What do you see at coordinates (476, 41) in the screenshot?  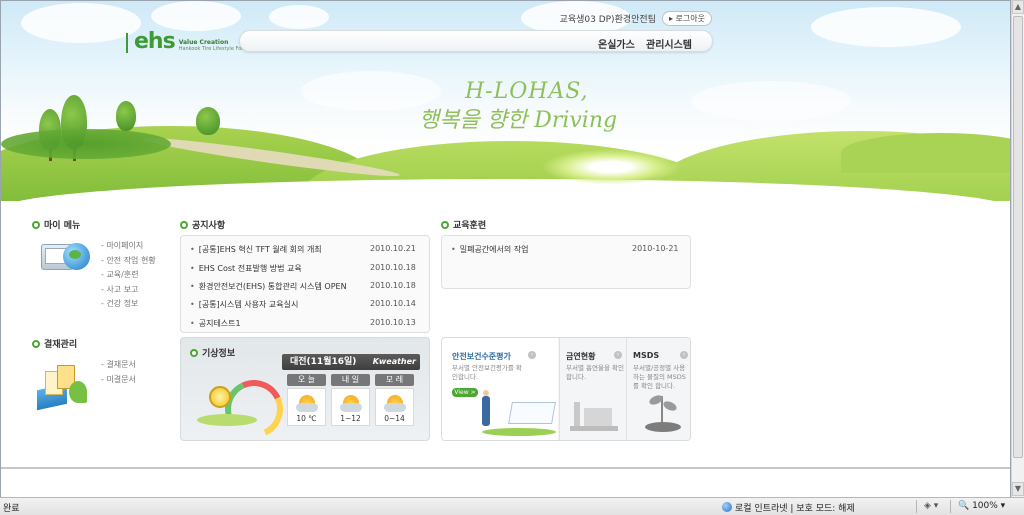 I see `top-navigation-bar: 온실가스 관리시스템` at bounding box center [476, 41].